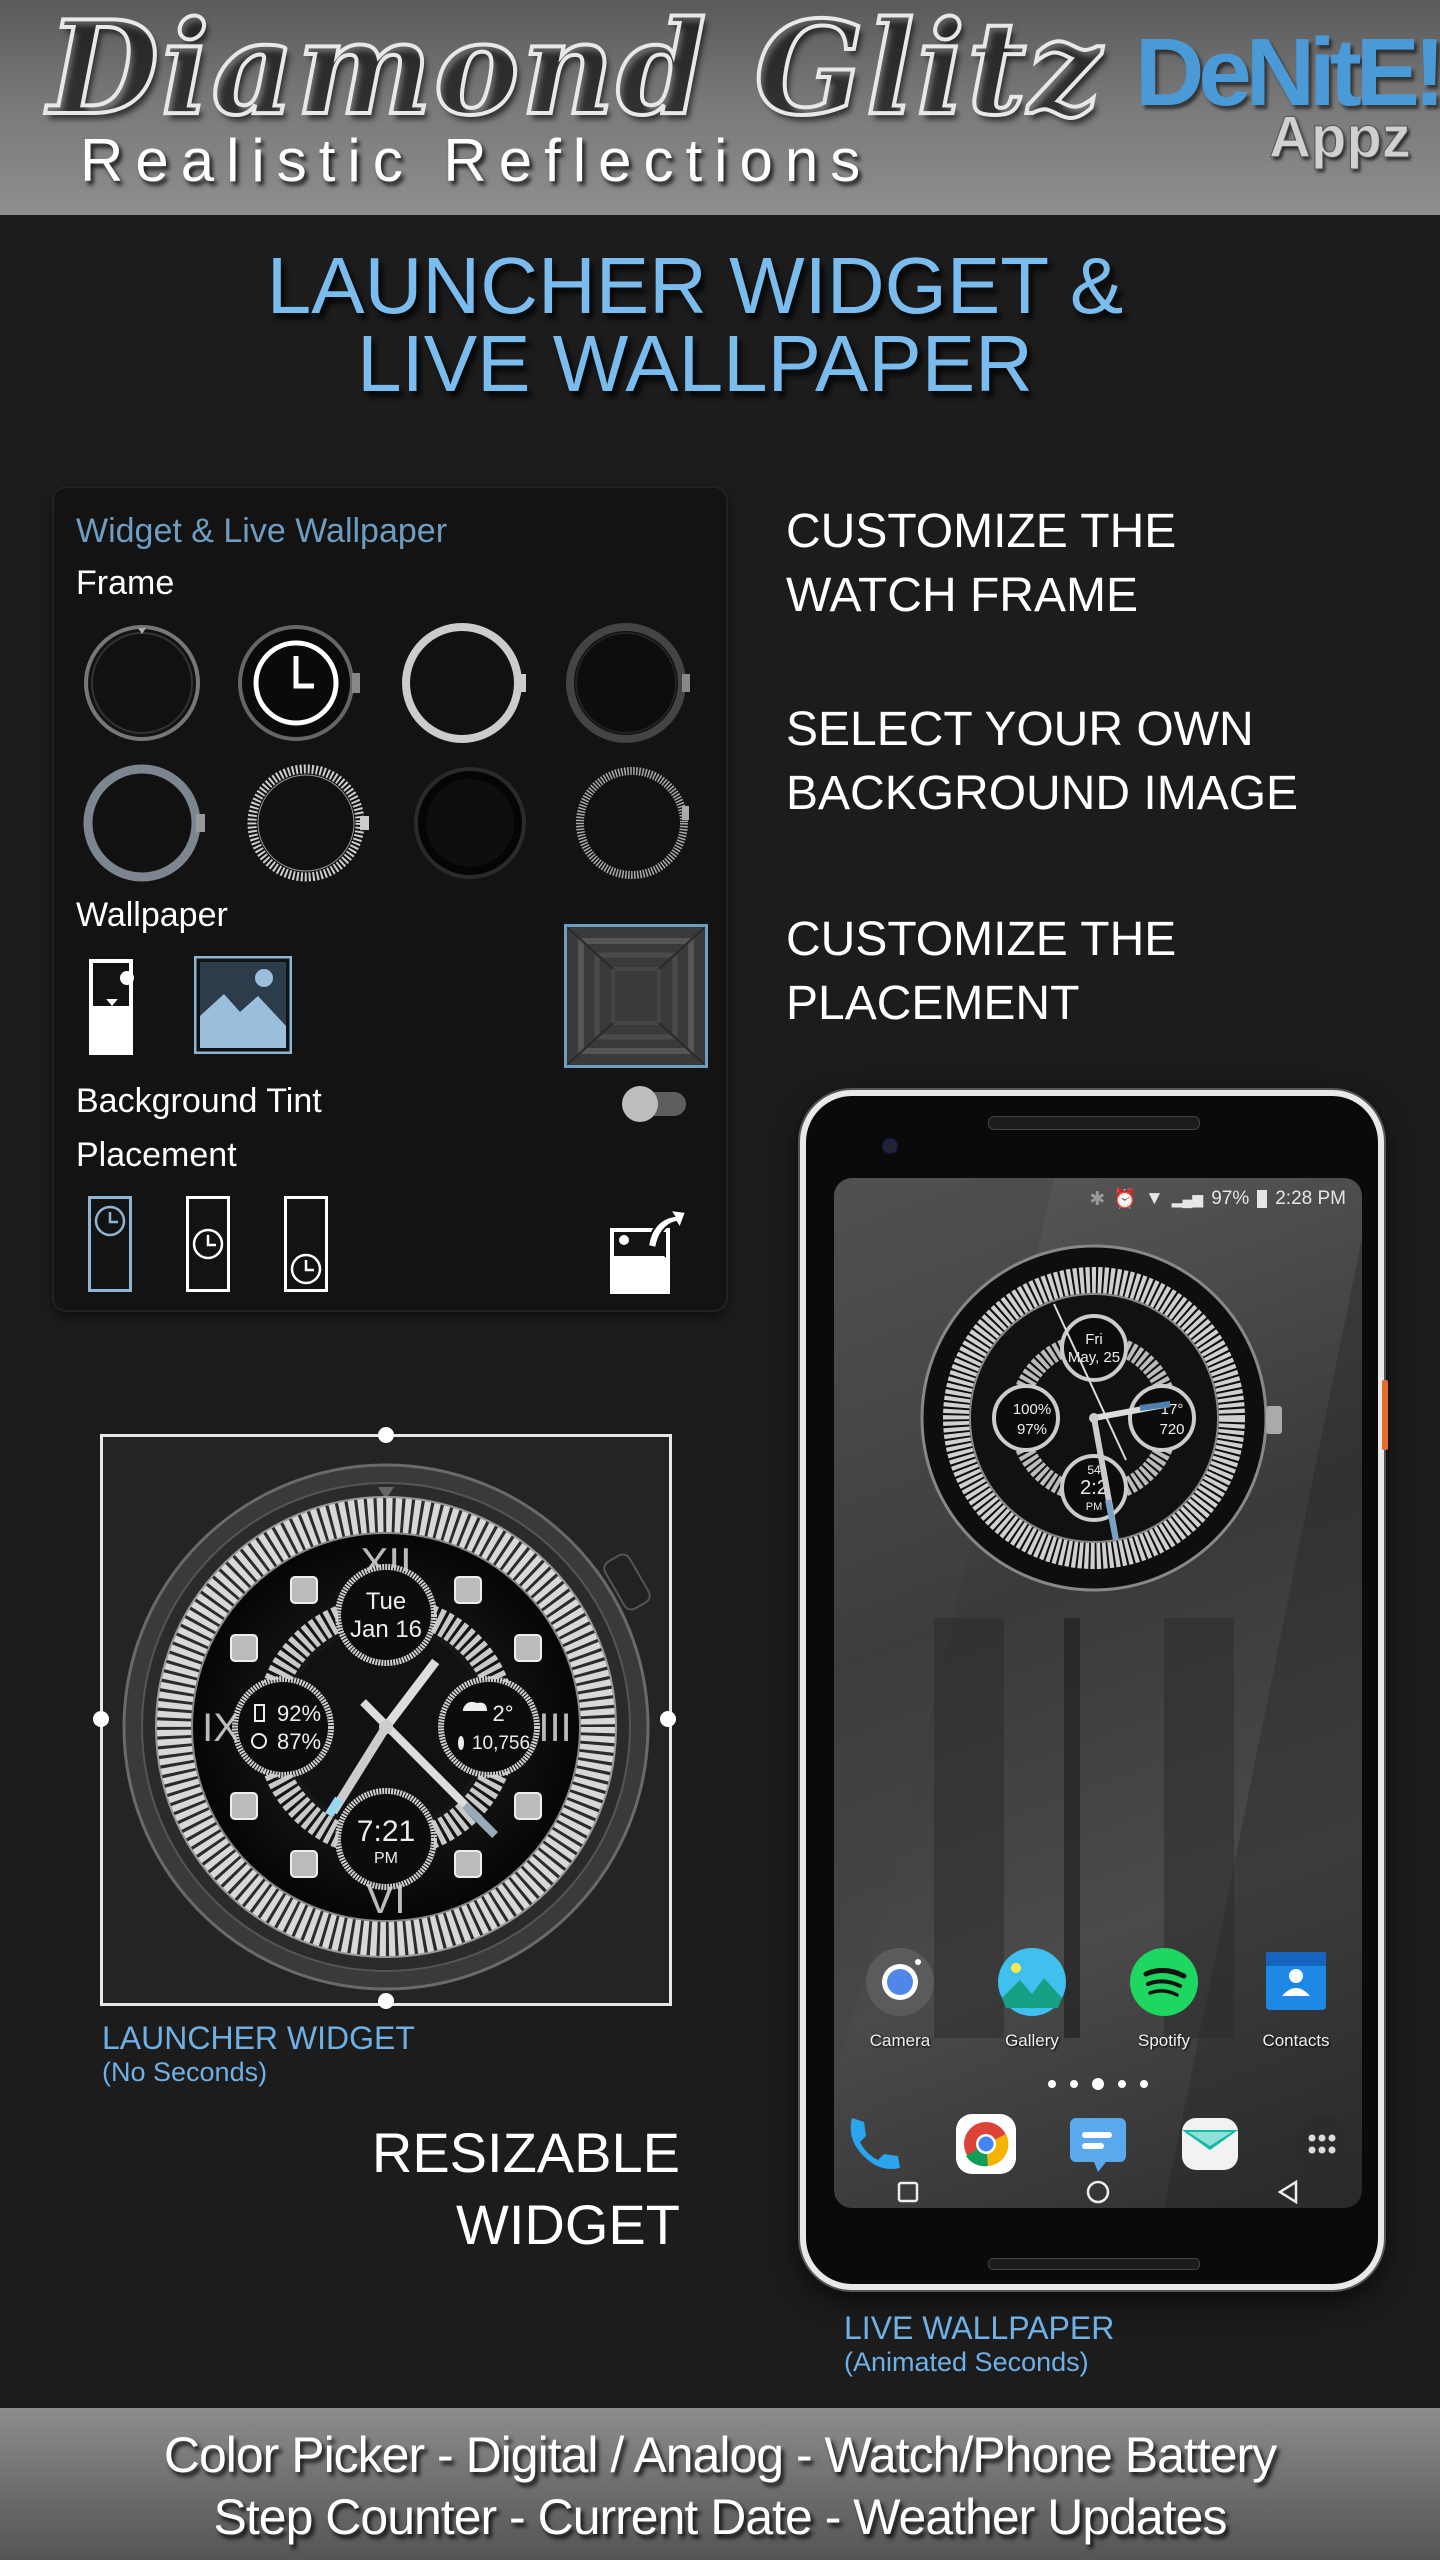 This screenshot has width=1440, height=2560. What do you see at coordinates (1098, 2192) in the screenshot?
I see `home-button-icon` at bounding box center [1098, 2192].